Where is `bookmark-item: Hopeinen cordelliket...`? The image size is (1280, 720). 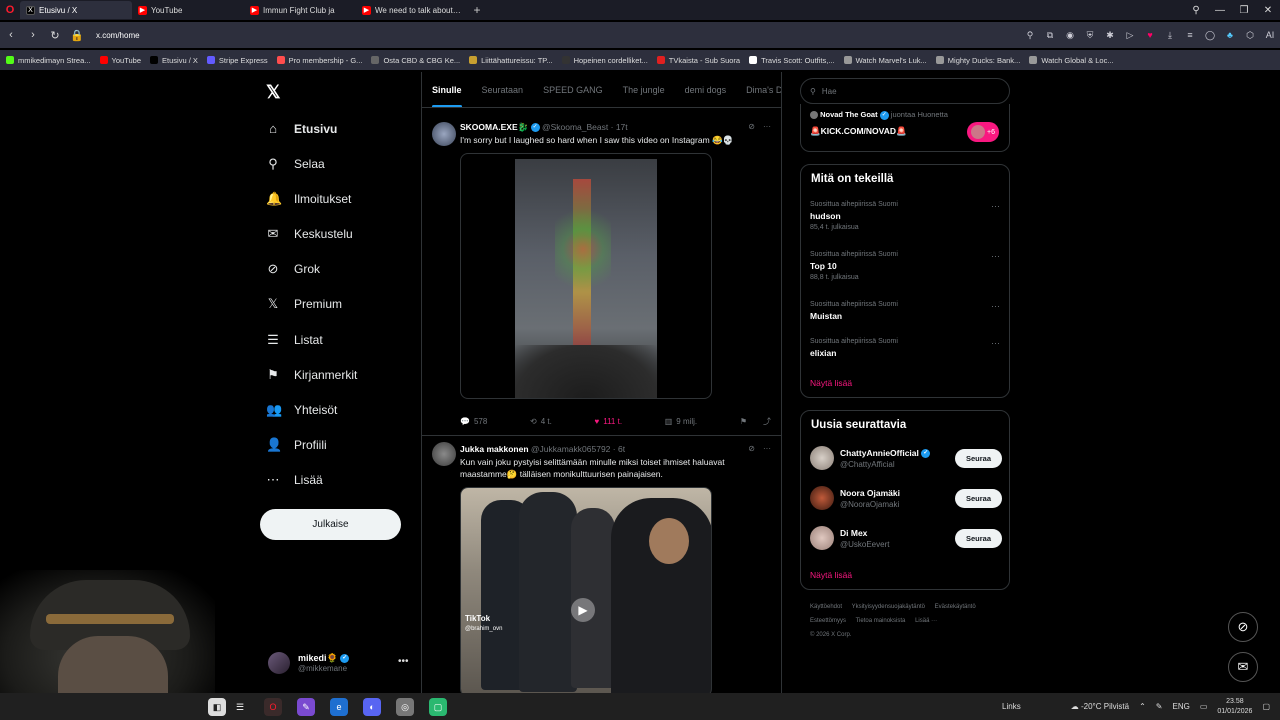
bookmark-item: Hopeinen cordelliket... is located at coordinates (604, 60).